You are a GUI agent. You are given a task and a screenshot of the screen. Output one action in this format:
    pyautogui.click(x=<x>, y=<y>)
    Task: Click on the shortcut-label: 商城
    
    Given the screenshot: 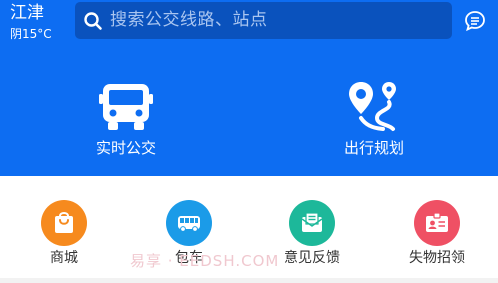 What is the action you would take?
    pyautogui.click(x=64, y=258)
    